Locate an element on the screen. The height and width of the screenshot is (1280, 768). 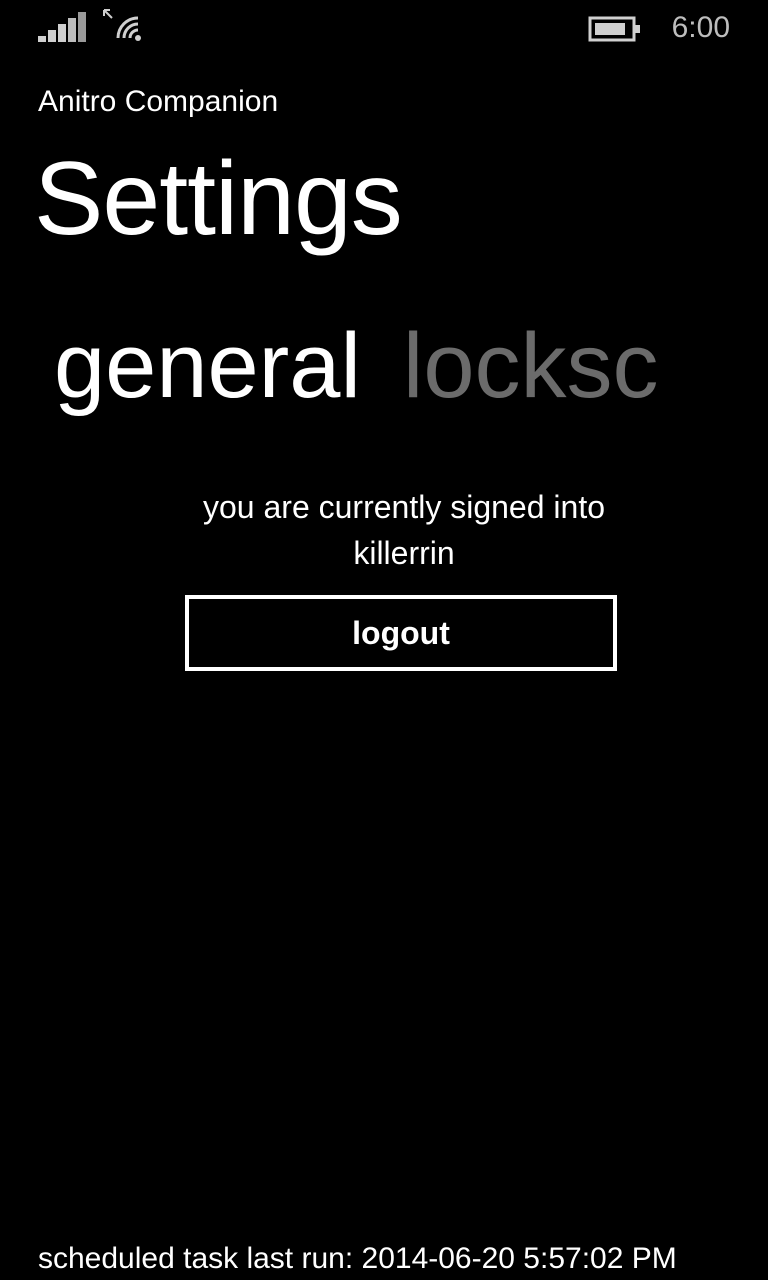
page-title: Settings is located at coordinates (218, 199).